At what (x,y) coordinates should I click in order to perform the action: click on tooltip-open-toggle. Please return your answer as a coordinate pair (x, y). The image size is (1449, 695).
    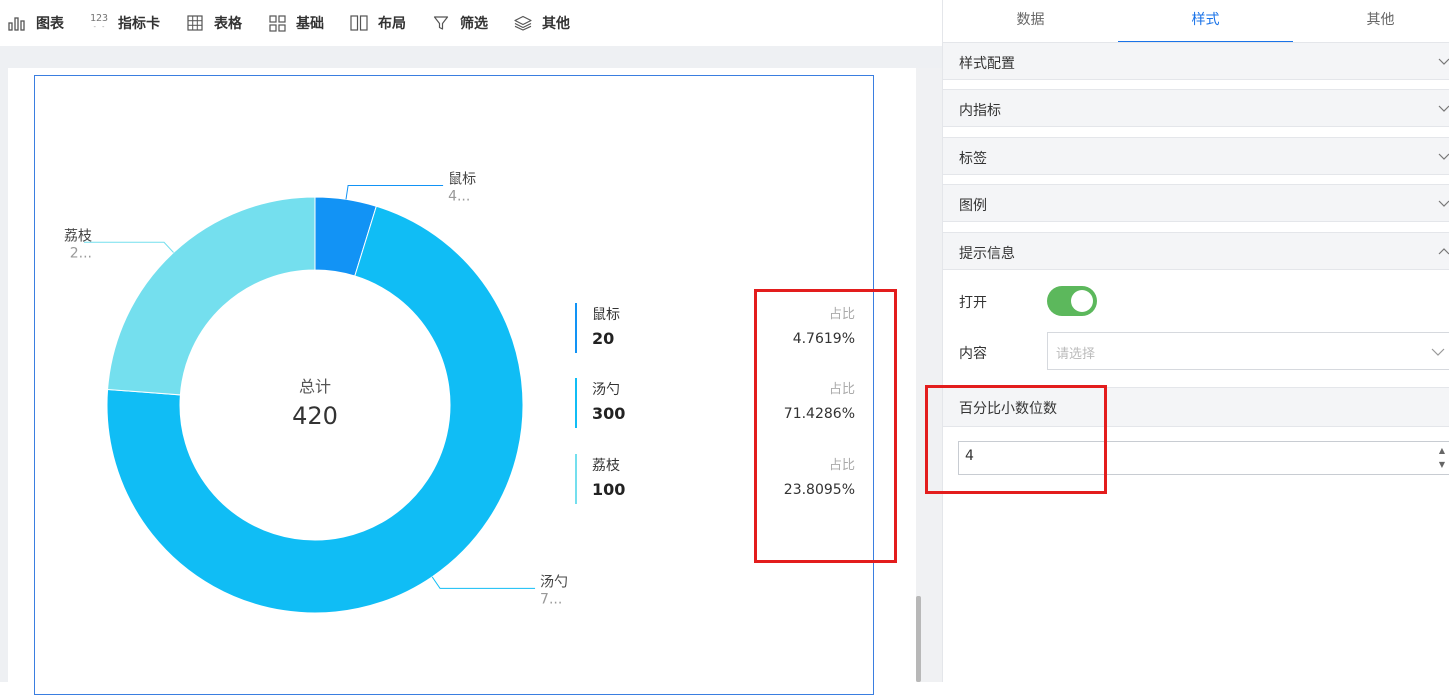
    Looking at the image, I should click on (1072, 301).